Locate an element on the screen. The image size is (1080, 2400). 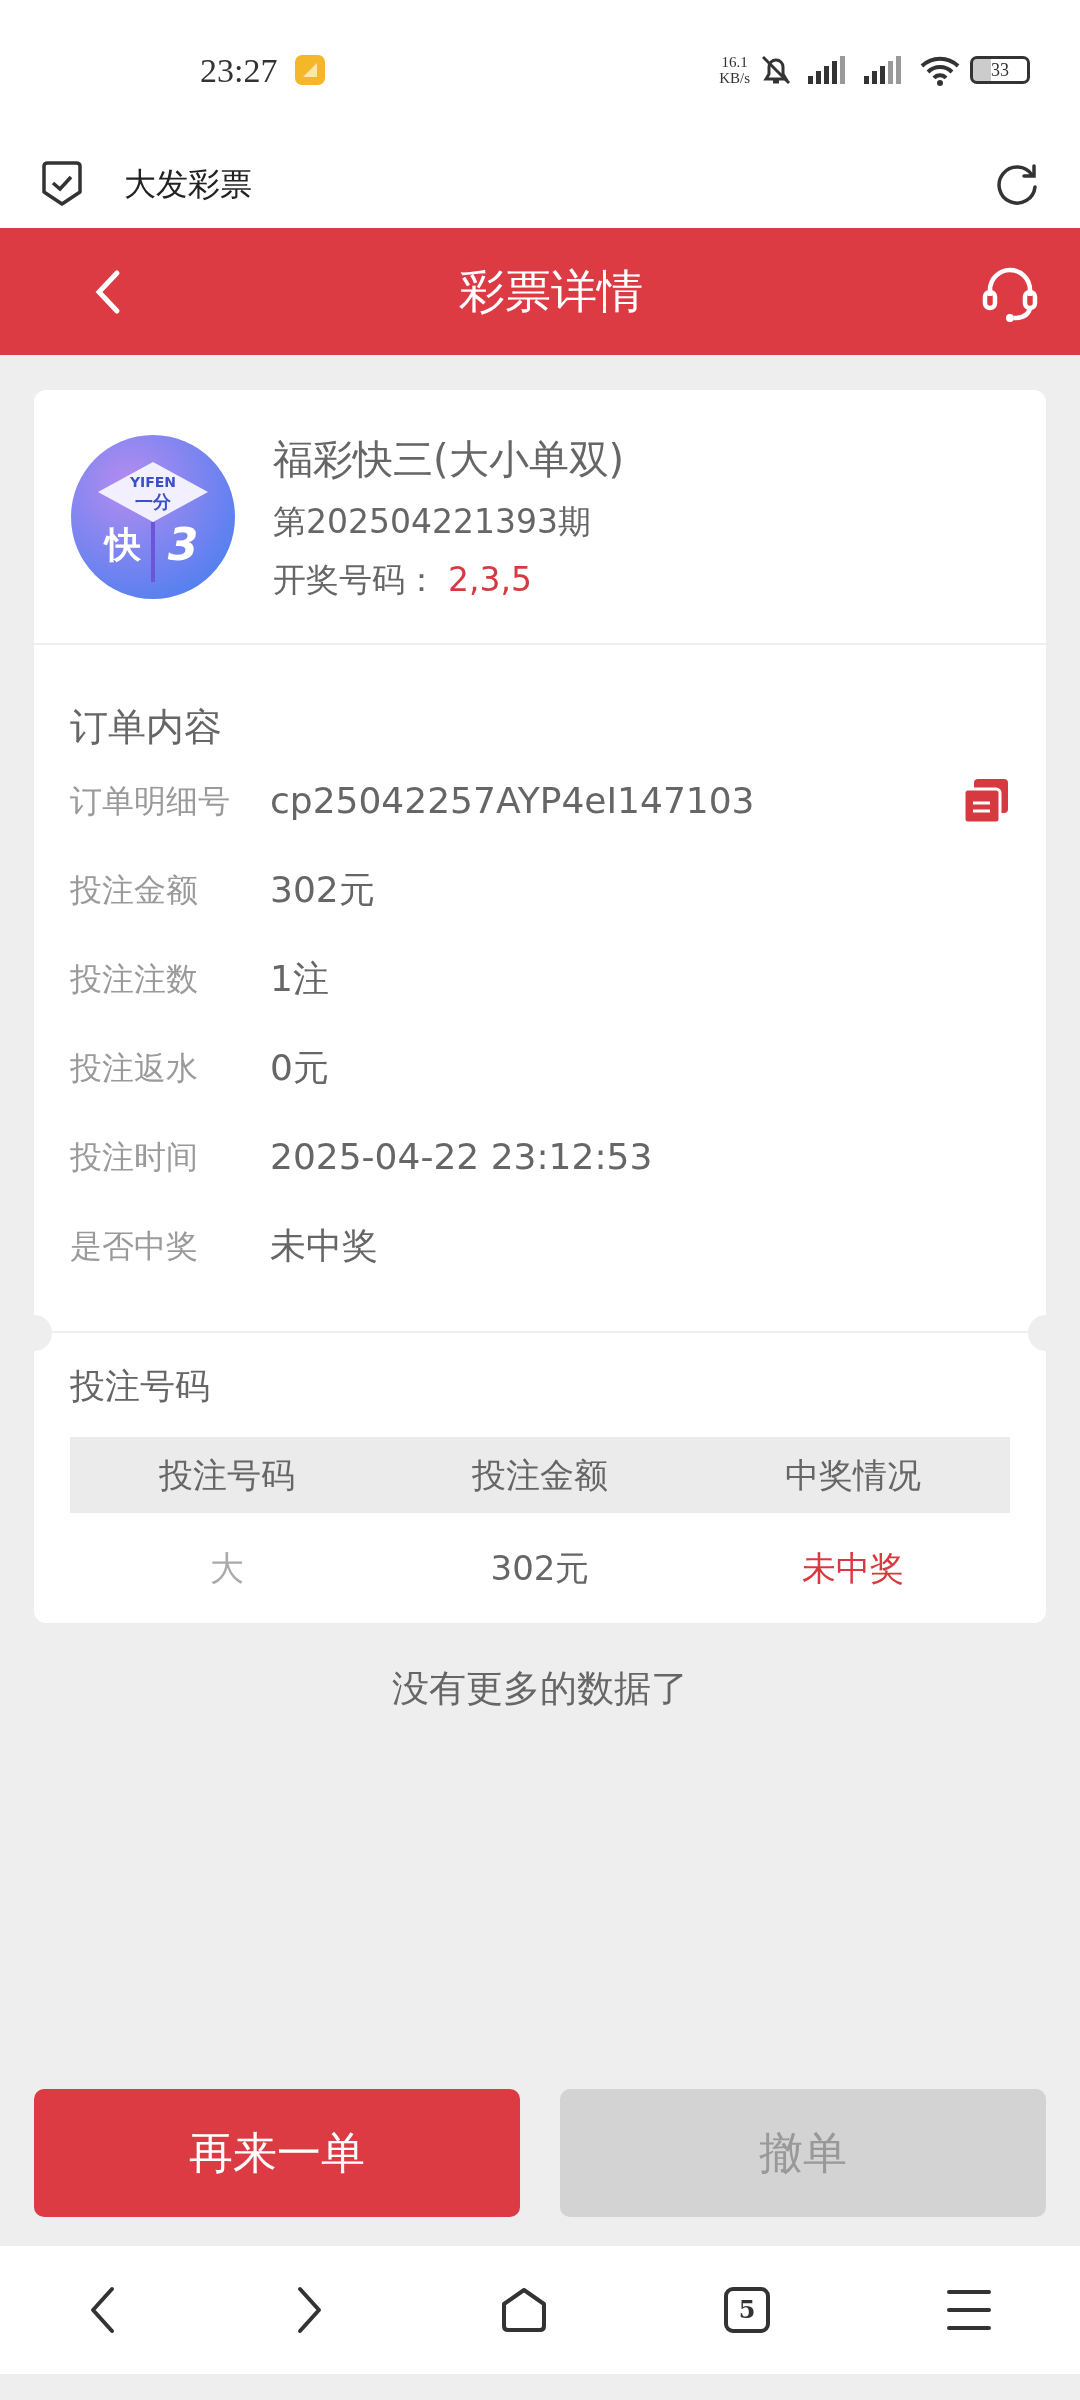
column-header: 中奖情况 is located at coordinates (853, 1475).